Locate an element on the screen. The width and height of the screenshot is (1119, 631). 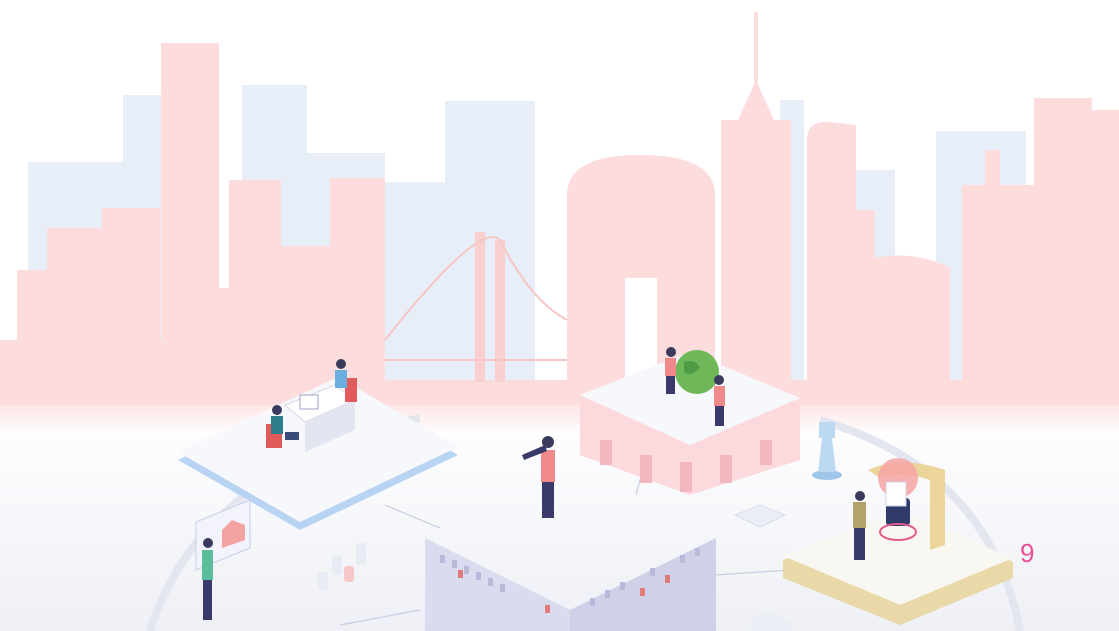
laptop-icon is located at coordinates (309, 402).